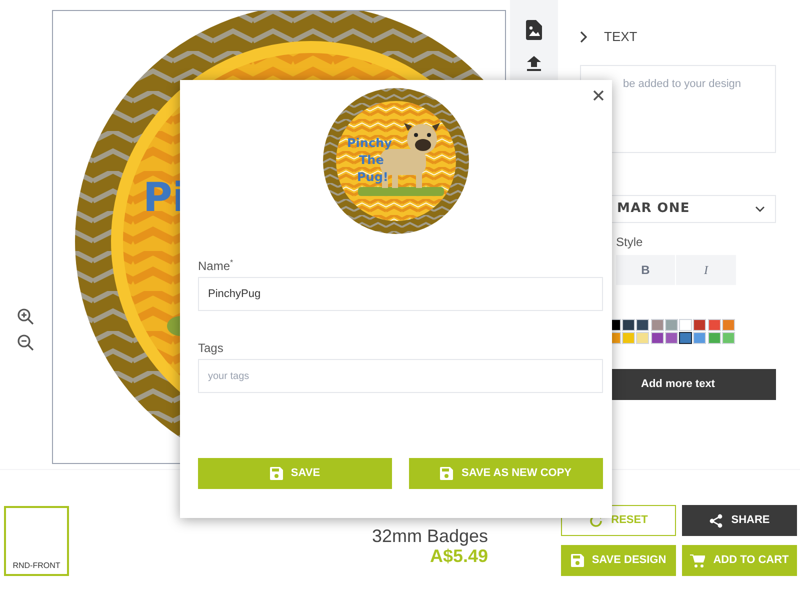  What do you see at coordinates (739, 520) in the screenshot?
I see `share-button: SHARE` at bounding box center [739, 520].